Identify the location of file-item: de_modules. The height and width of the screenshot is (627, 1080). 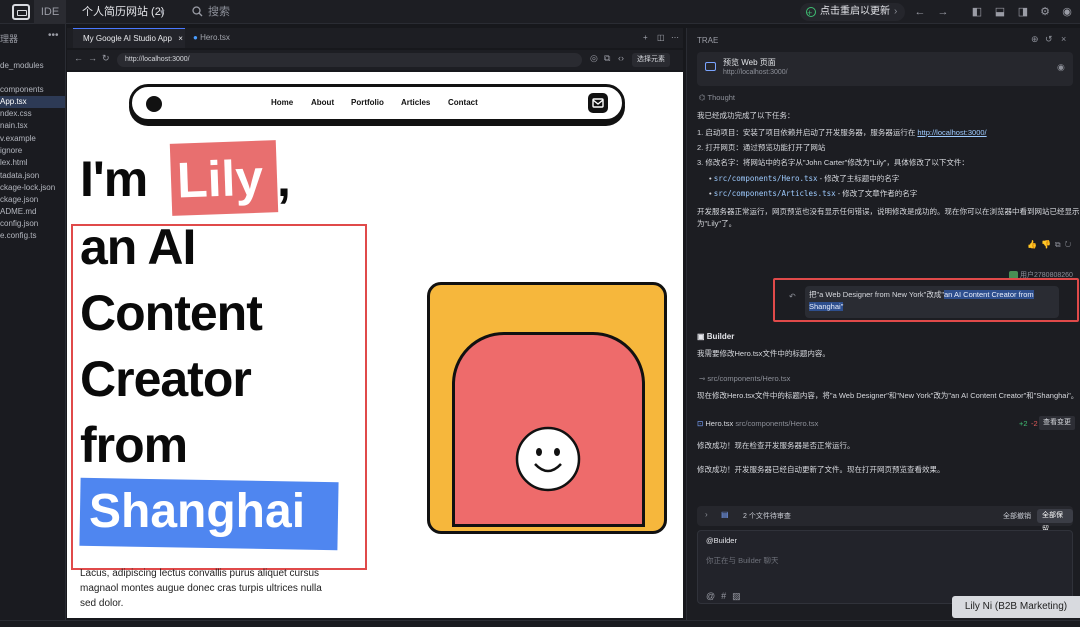
(22, 66).